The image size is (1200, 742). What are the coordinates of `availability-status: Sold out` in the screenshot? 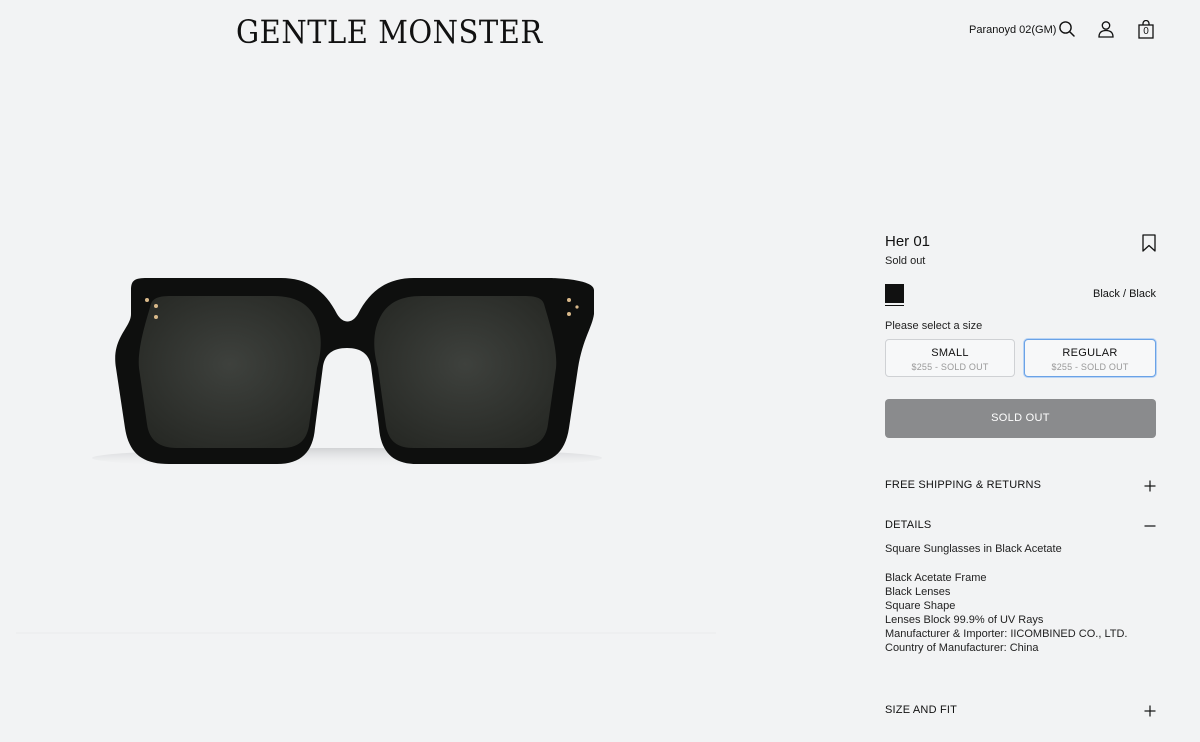 It's located at (905, 261).